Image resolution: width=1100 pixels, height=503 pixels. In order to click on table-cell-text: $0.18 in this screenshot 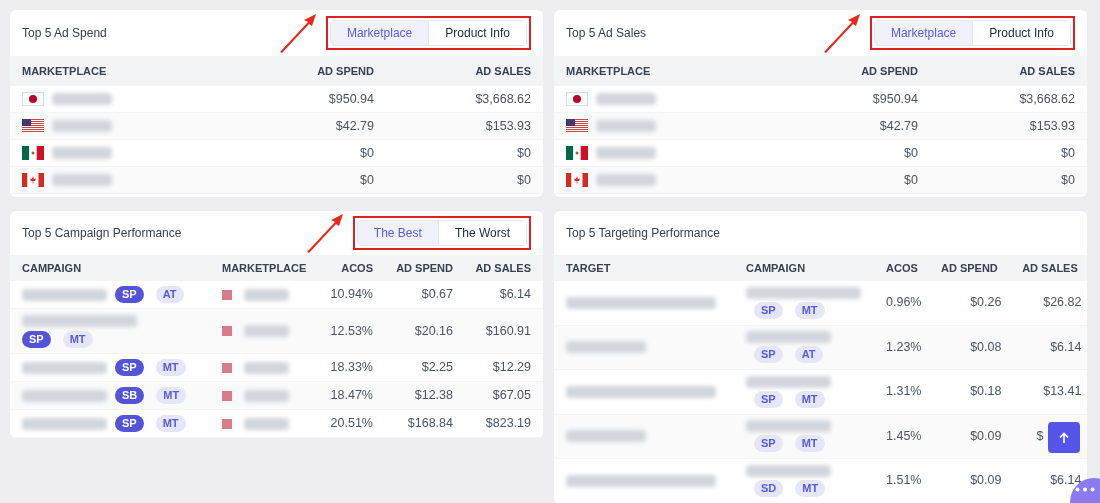, I will do `click(985, 392)`.